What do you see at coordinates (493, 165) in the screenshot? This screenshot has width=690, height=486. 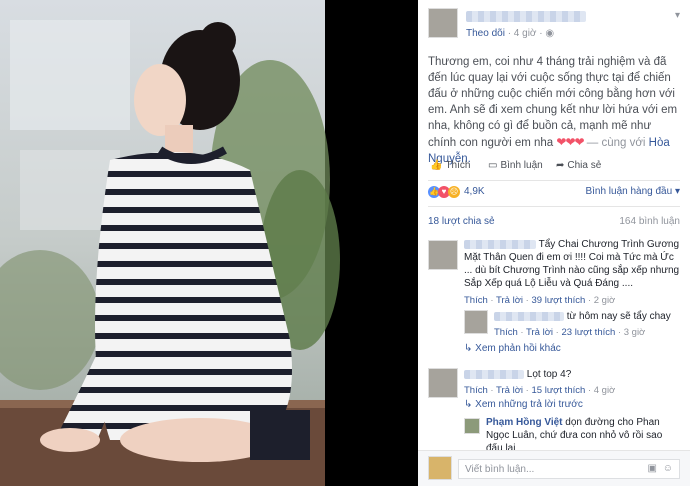 I see `comment-icon: ▭` at bounding box center [493, 165].